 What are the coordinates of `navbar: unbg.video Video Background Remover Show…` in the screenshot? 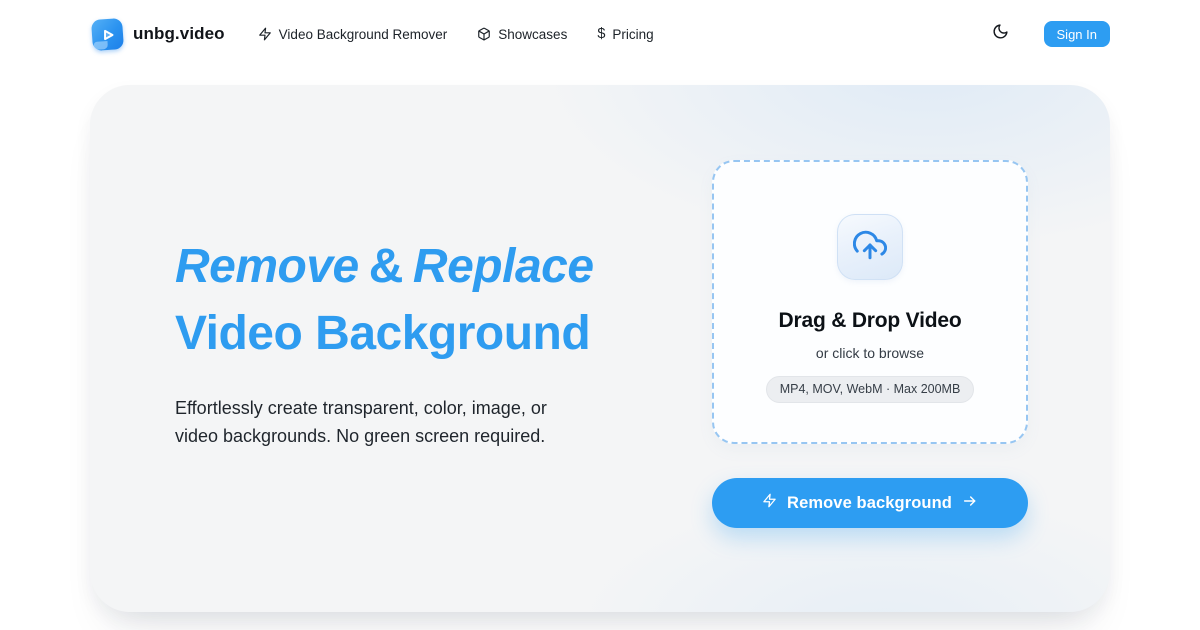 It's located at (600, 34).